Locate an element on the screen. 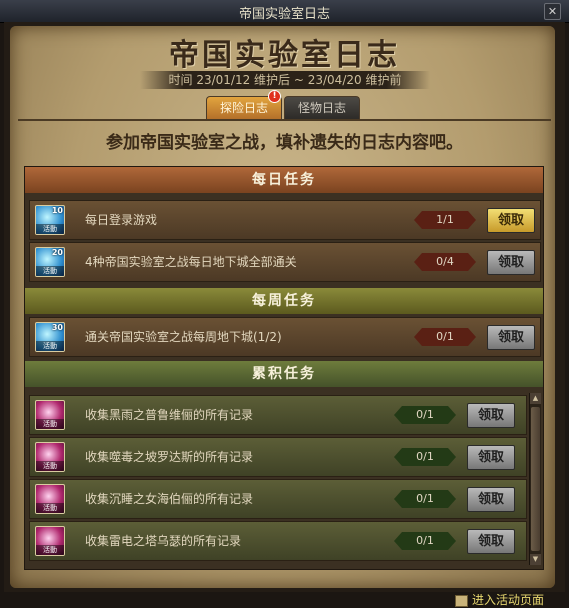  quest-text: 收集沉睡之女海伯俪的所有记录 is located at coordinates (169, 499).